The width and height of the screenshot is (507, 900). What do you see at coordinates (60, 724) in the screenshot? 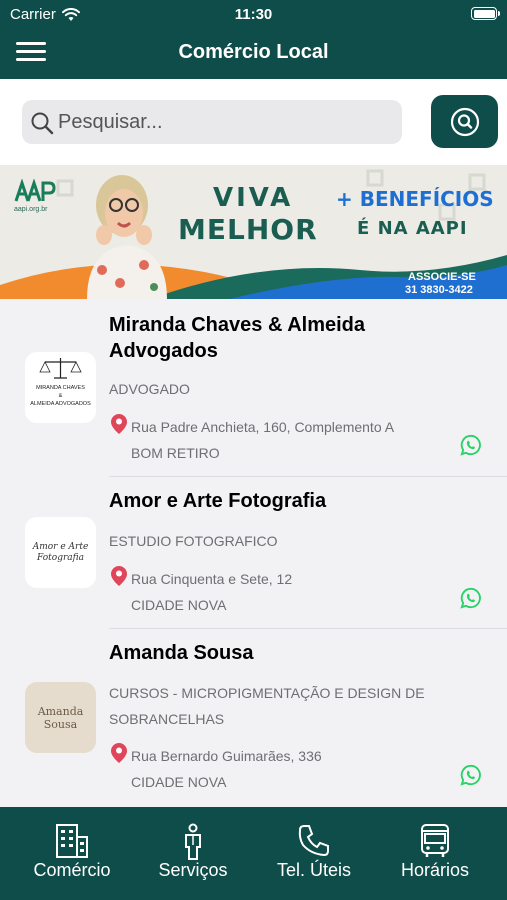
I see `logo-text: Sousa` at bounding box center [60, 724].